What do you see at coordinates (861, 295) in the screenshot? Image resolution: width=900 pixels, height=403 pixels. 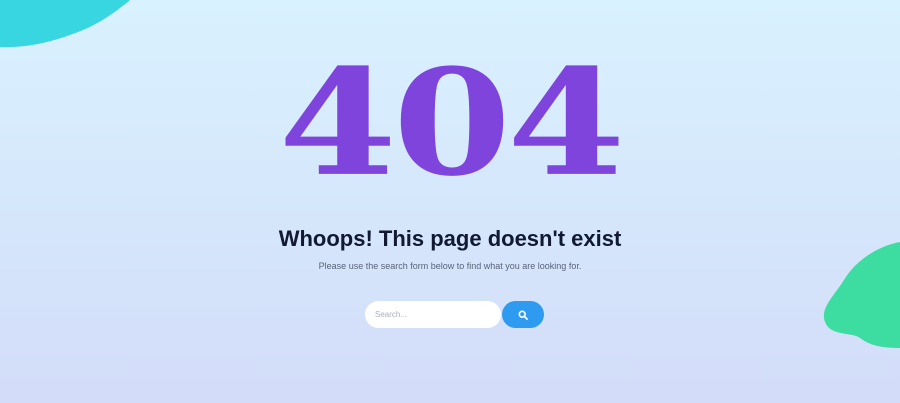 I see `decorative-blob-bottom-right` at bounding box center [861, 295].